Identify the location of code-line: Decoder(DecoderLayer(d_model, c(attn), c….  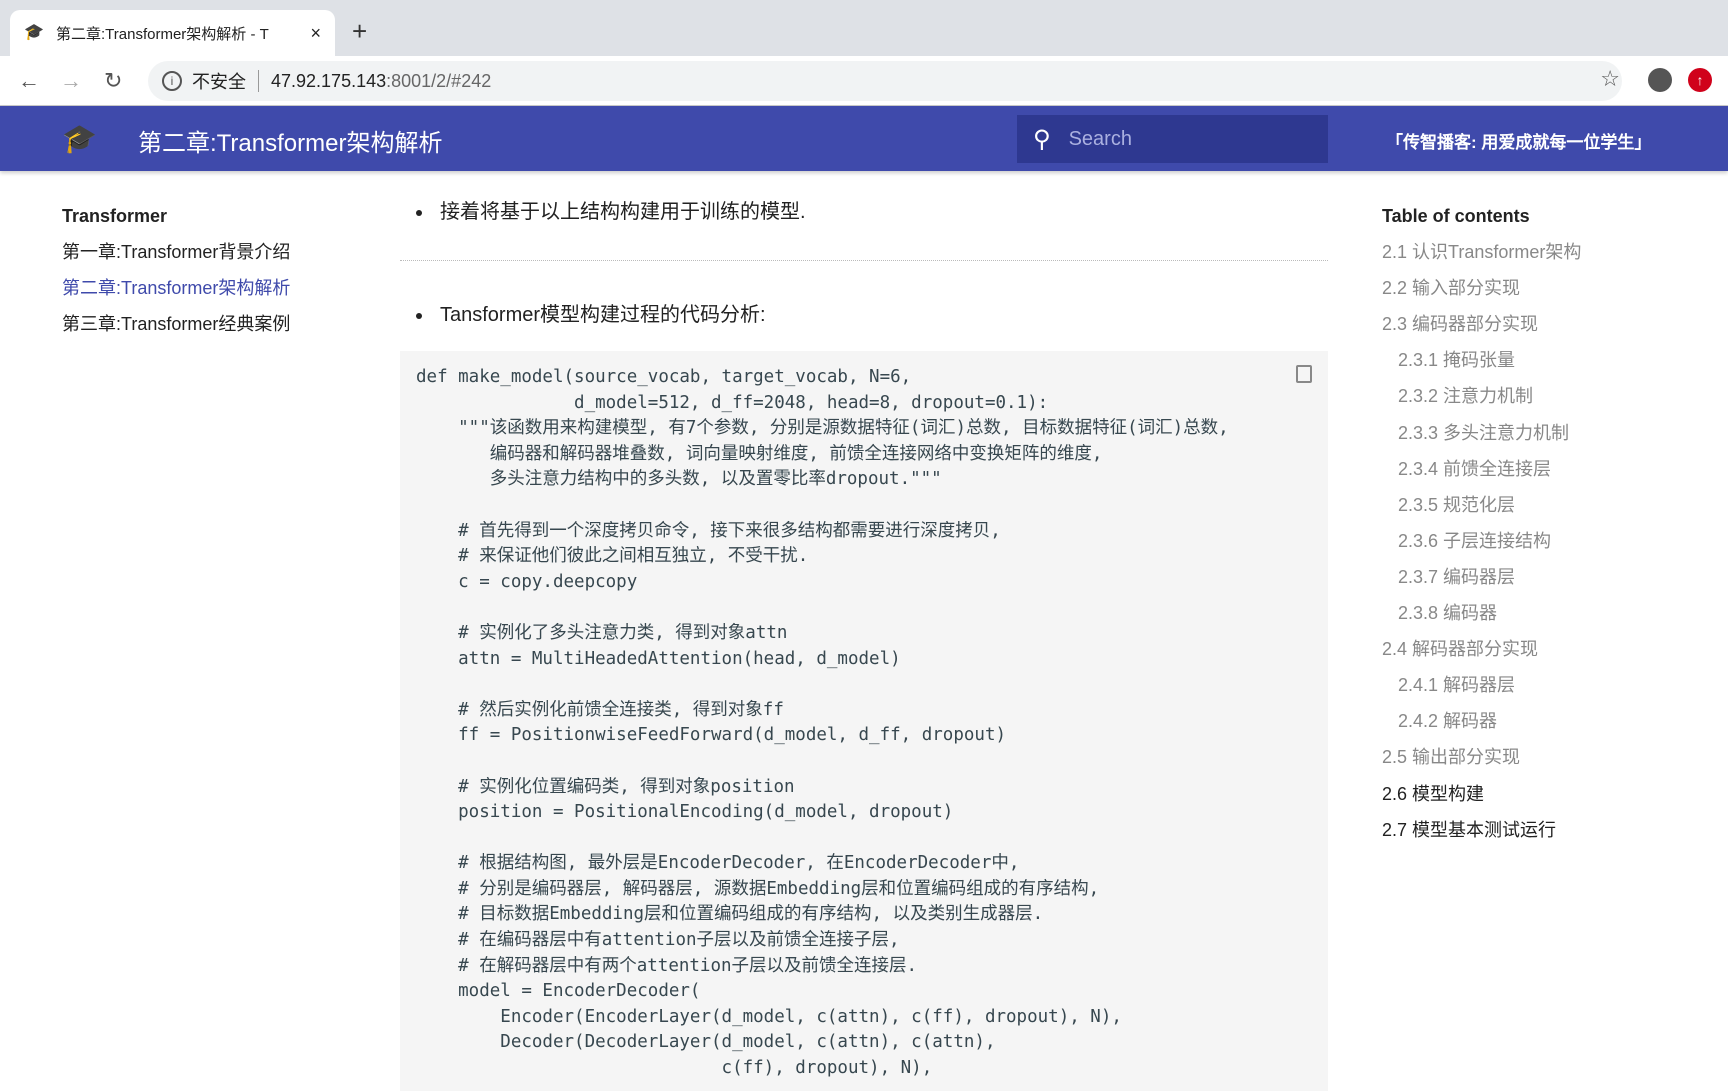
(706, 1042).